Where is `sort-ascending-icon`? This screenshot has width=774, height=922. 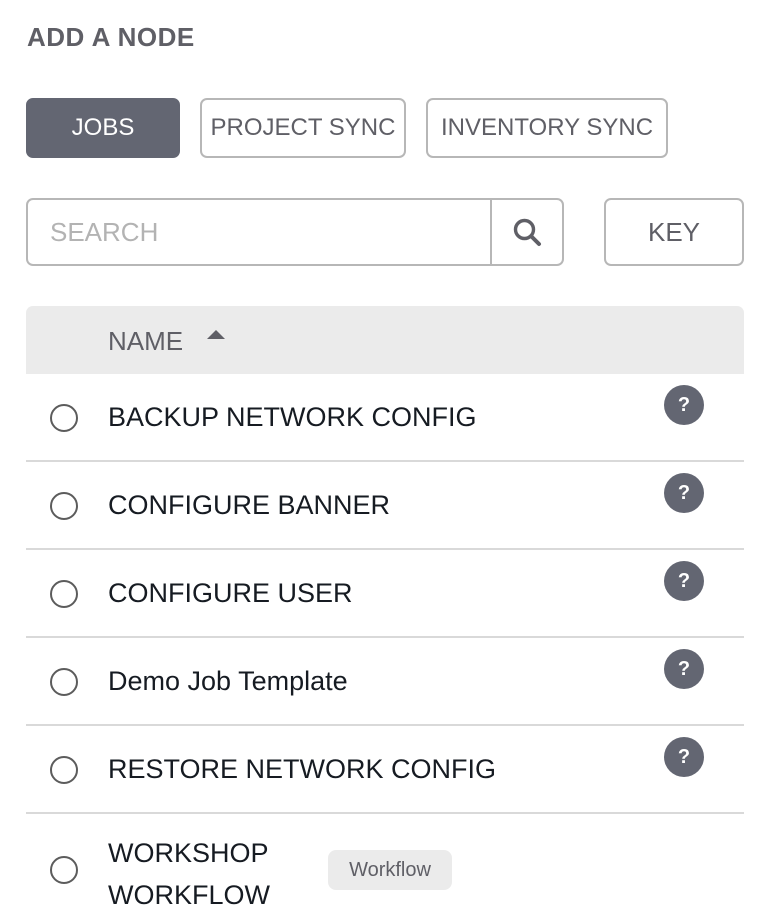
sort-ascending-icon is located at coordinates (216, 334).